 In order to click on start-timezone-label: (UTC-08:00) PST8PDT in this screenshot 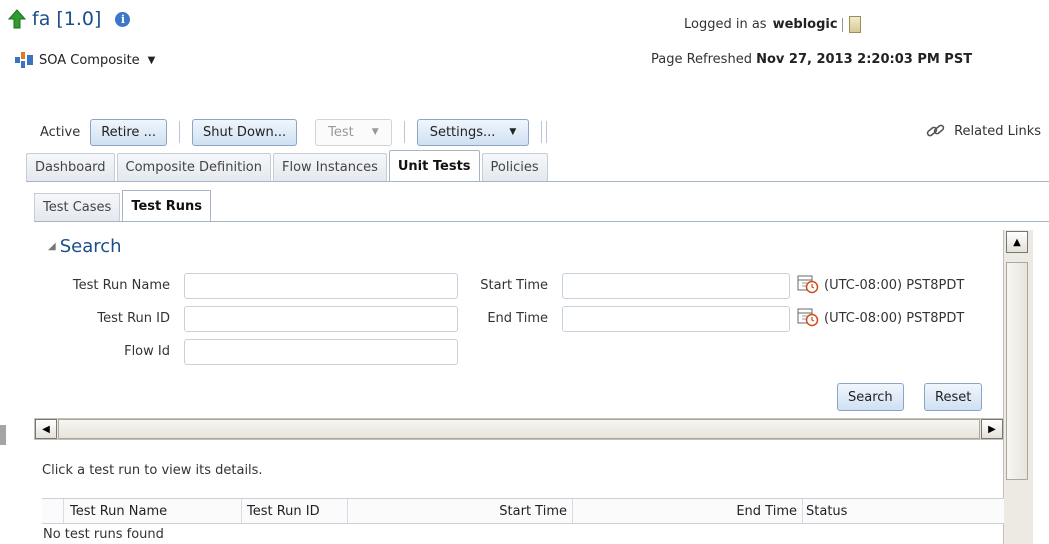, I will do `click(894, 285)`.